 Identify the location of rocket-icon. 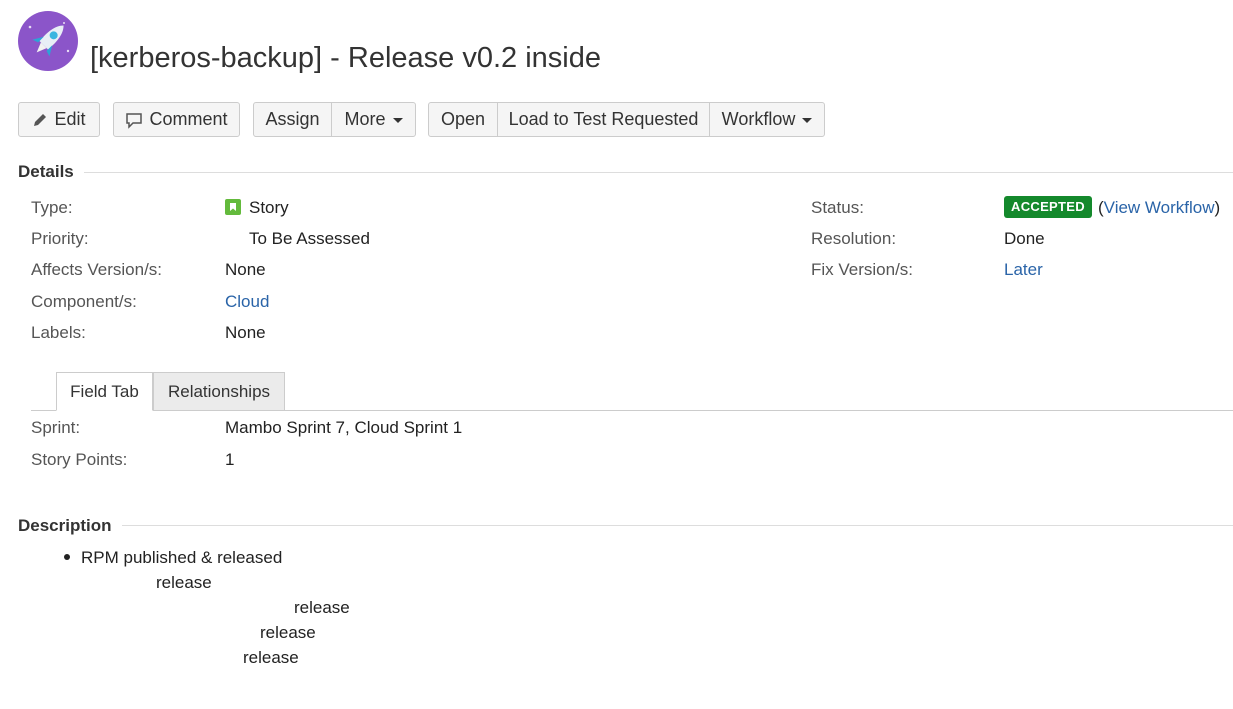
(49, 39).